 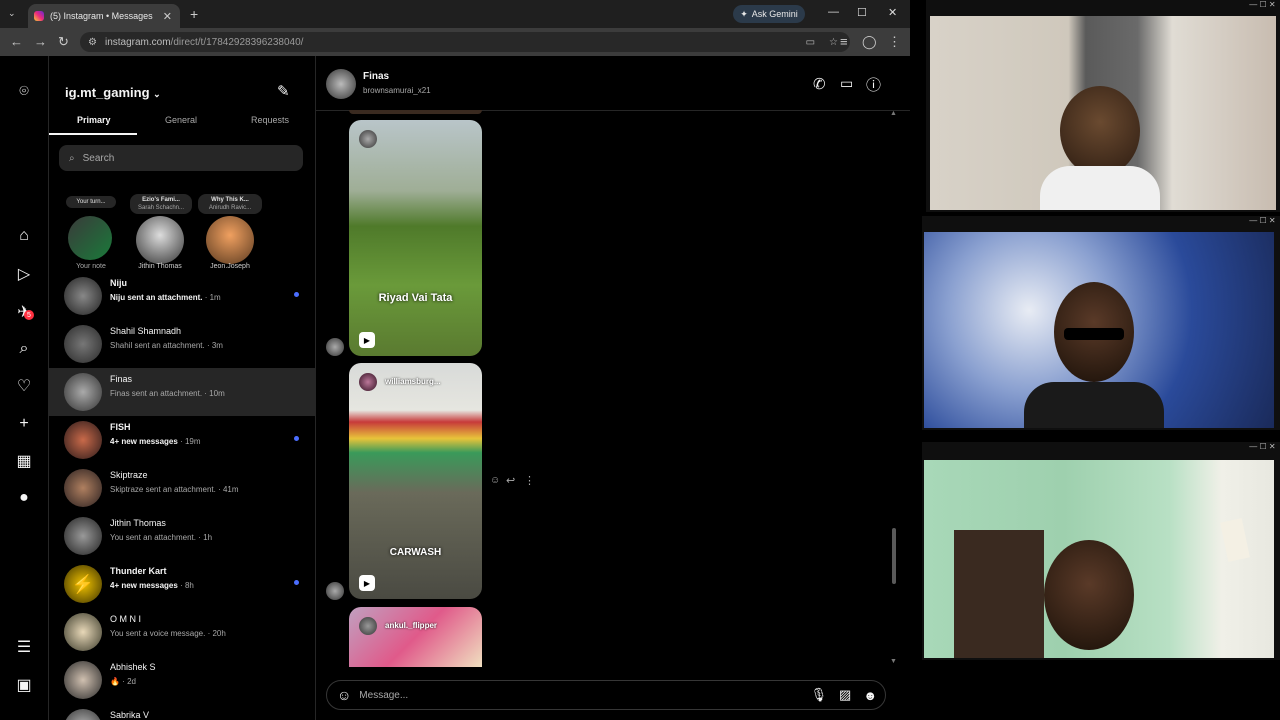 I want to click on account-switcher: ig.mt_gaming ⌄, so click(x=113, y=92).